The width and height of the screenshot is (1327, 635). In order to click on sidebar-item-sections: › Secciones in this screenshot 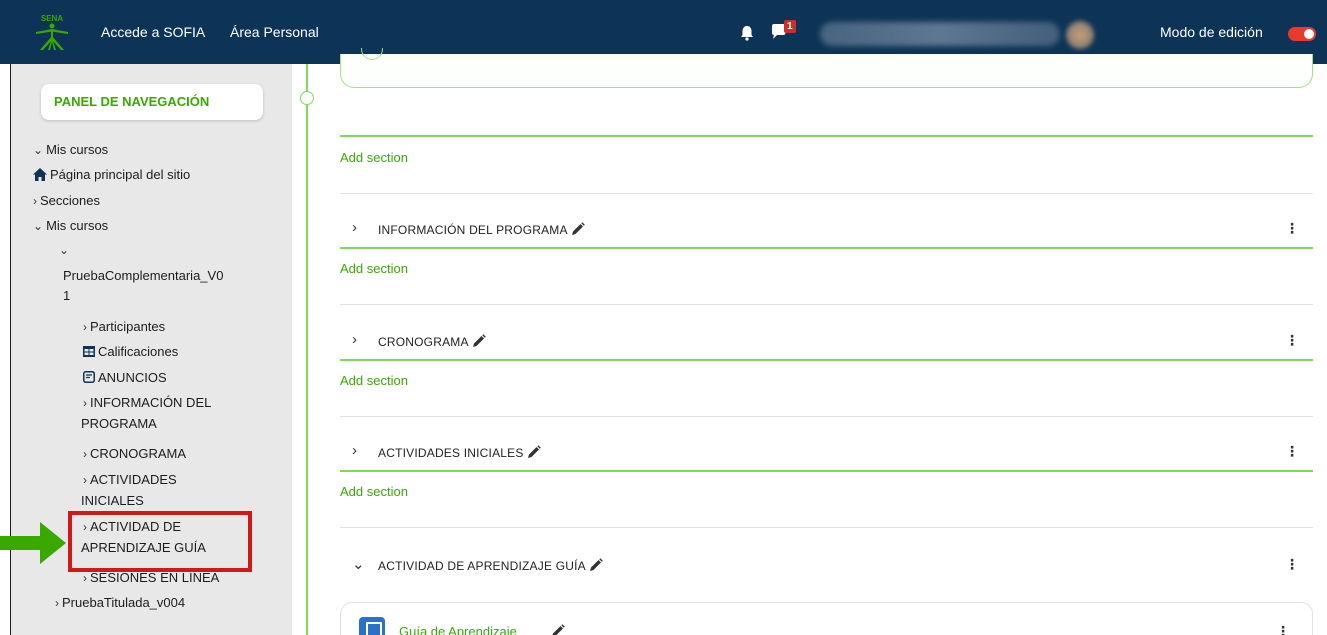, I will do `click(66, 201)`.